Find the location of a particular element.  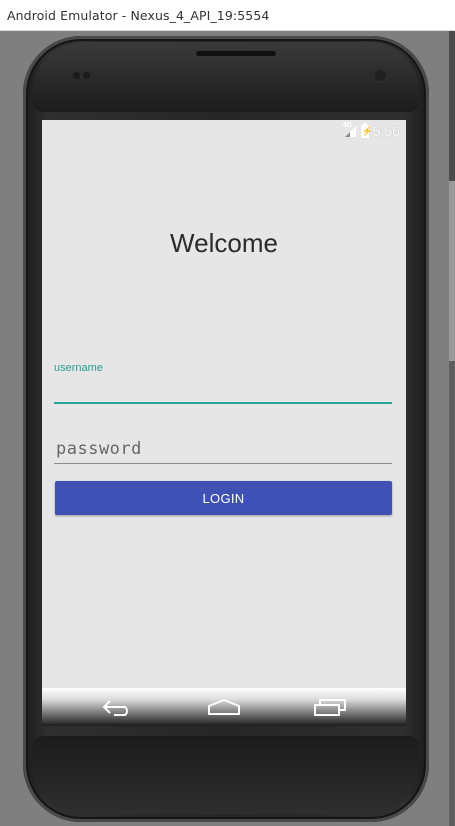

username-floating-label: username is located at coordinates (78, 368).